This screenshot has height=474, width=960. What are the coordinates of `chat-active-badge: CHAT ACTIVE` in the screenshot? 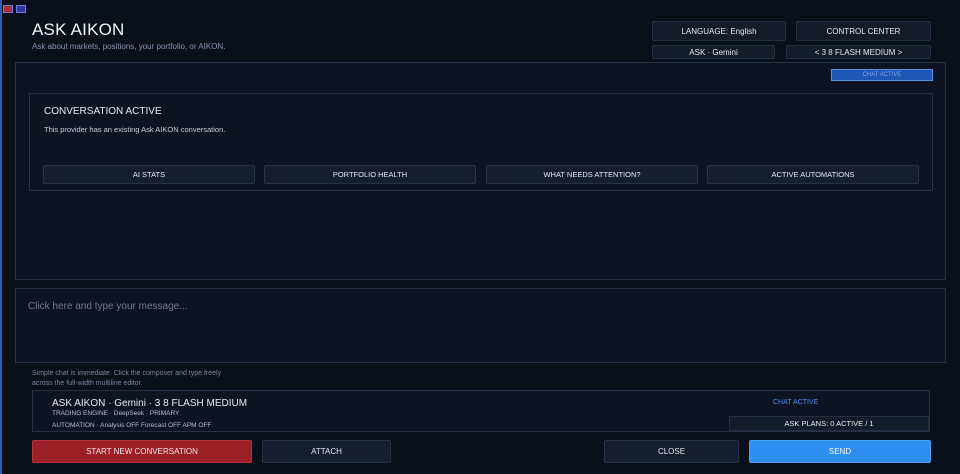 It's located at (882, 75).